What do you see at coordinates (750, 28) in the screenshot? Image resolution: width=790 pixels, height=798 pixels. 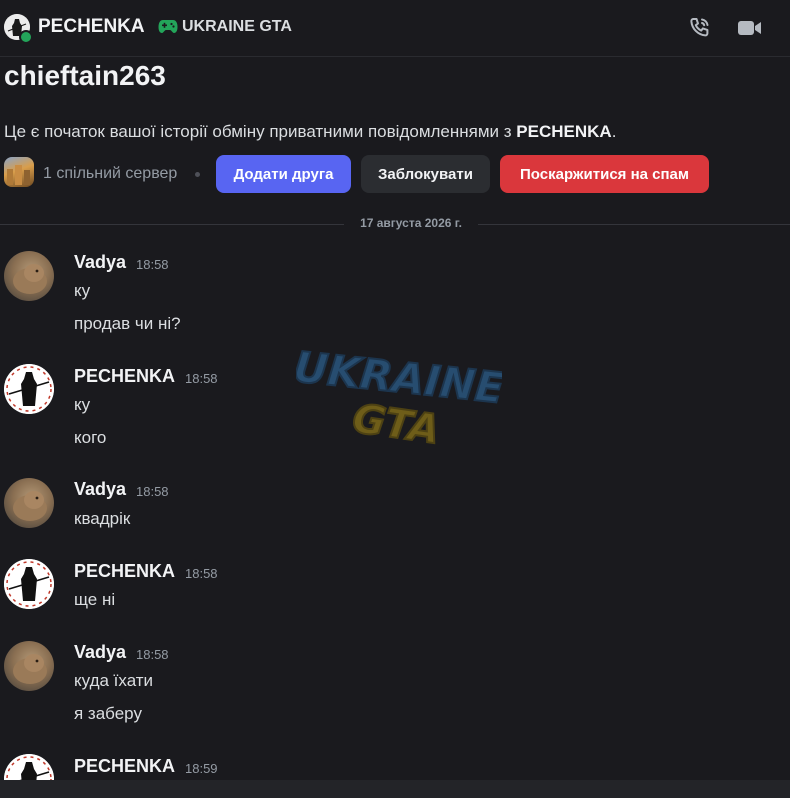 I see `video-camera-icon` at bounding box center [750, 28].